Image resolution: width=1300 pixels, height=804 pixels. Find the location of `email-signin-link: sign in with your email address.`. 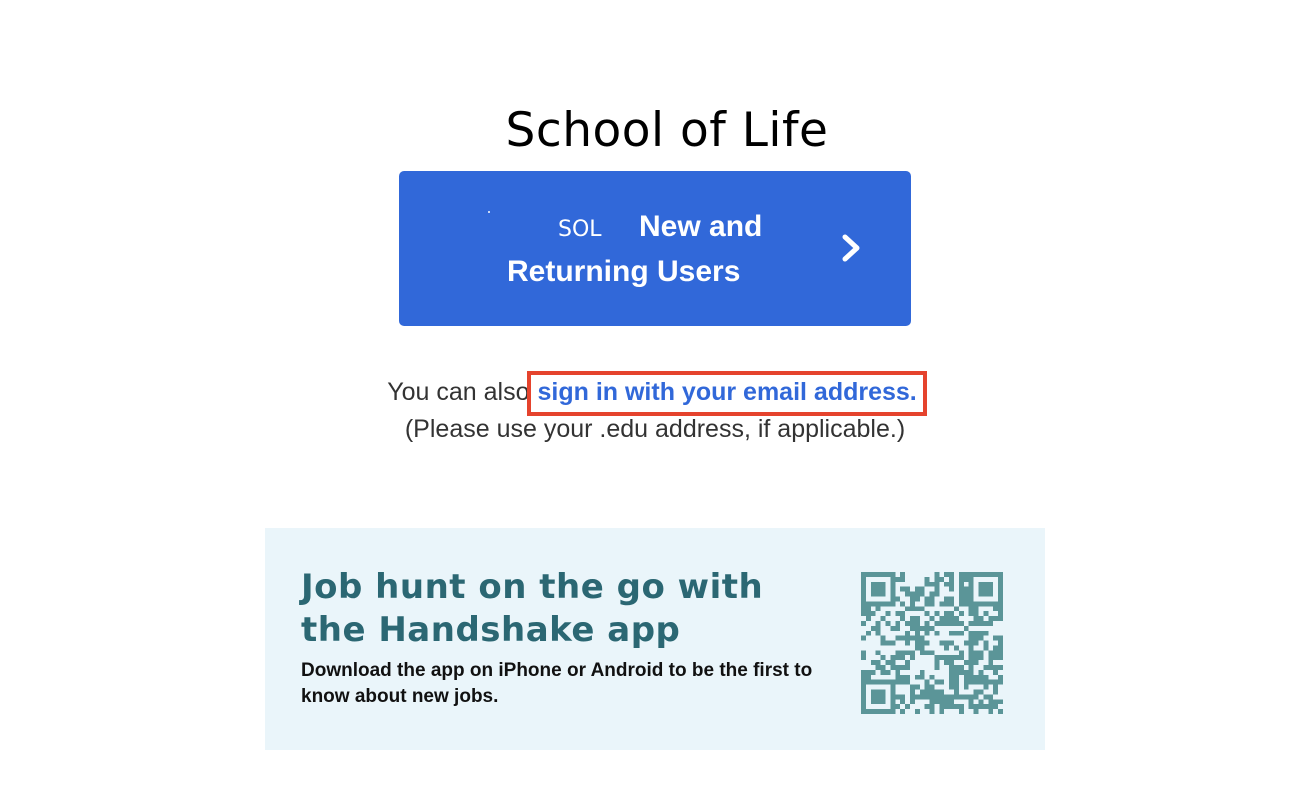

email-signin-link: sign in with your email address. is located at coordinates (727, 393).